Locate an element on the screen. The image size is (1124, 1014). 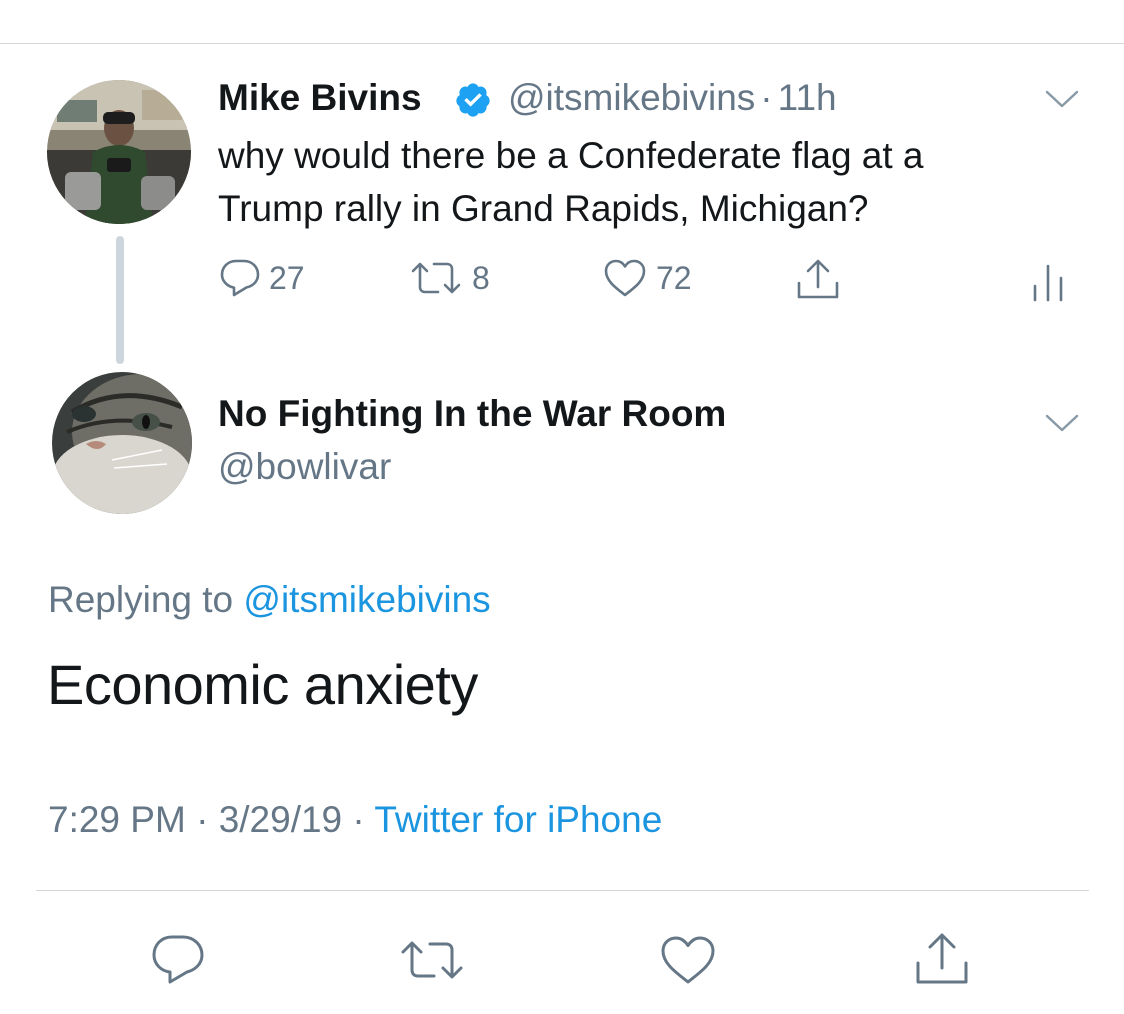
analytics-icon is located at coordinates (1049, 282).